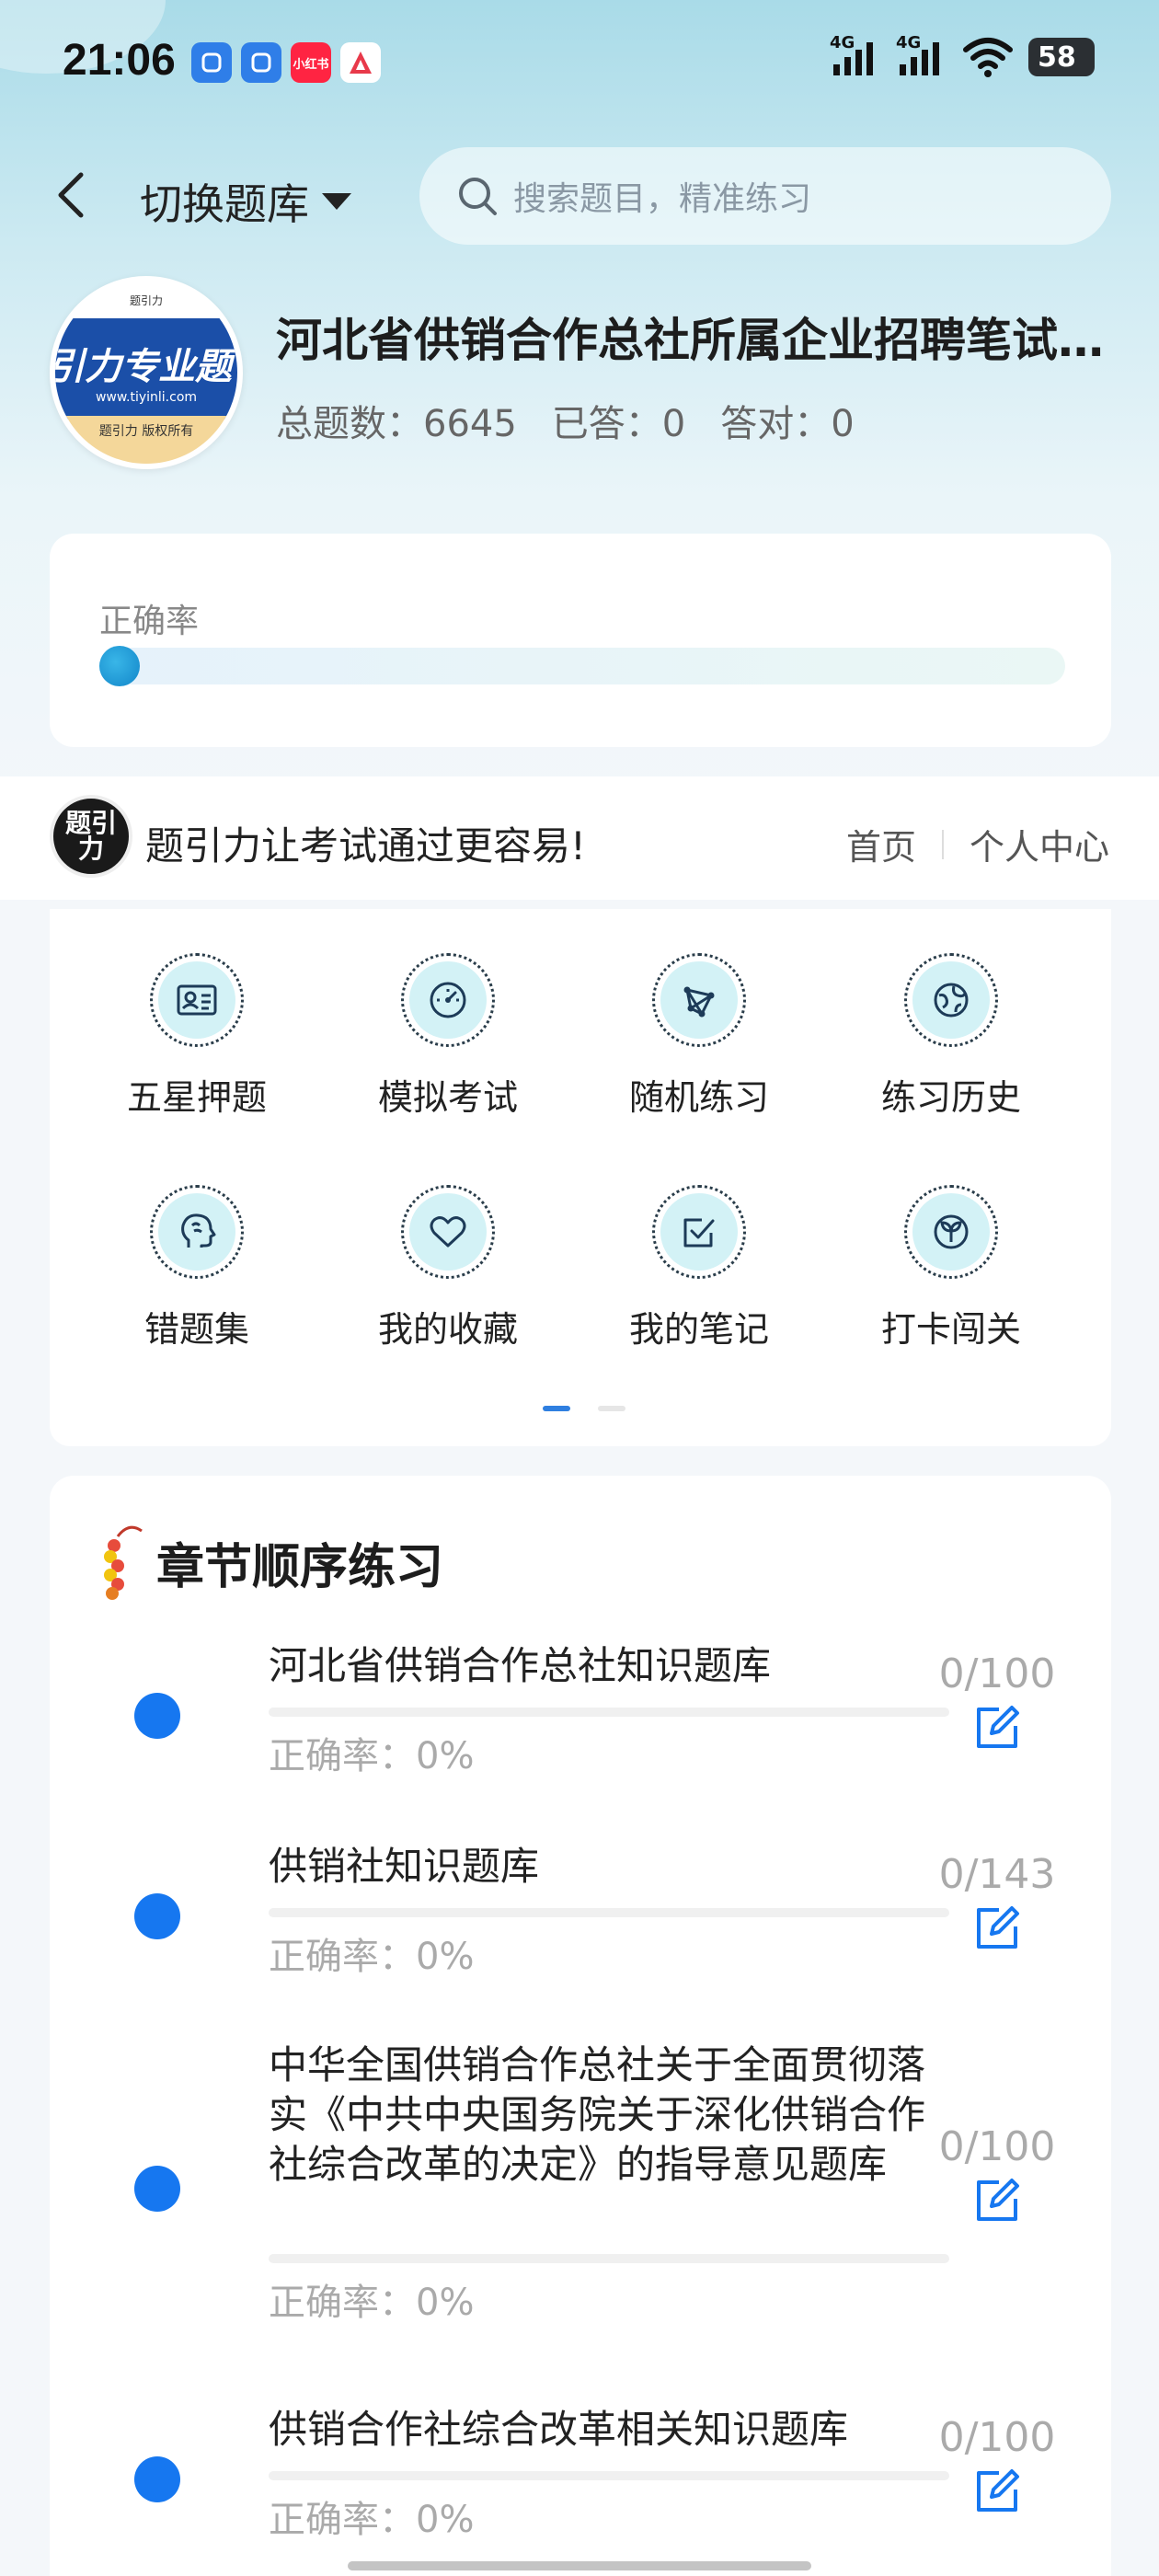 This screenshot has width=1159, height=2576. I want to click on back-arrow-icon, so click(71, 195).